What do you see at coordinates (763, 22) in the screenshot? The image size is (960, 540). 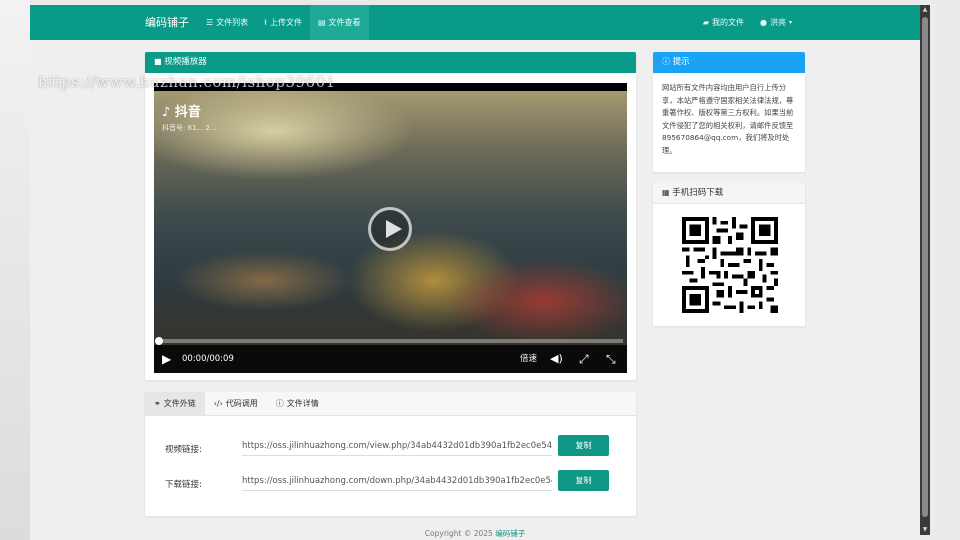 I see `chat-icon: ●` at bounding box center [763, 22].